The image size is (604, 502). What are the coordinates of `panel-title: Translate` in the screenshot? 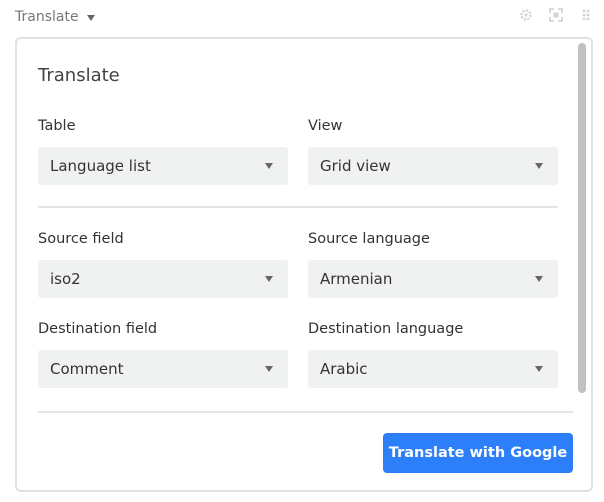 It's located at (79, 75).